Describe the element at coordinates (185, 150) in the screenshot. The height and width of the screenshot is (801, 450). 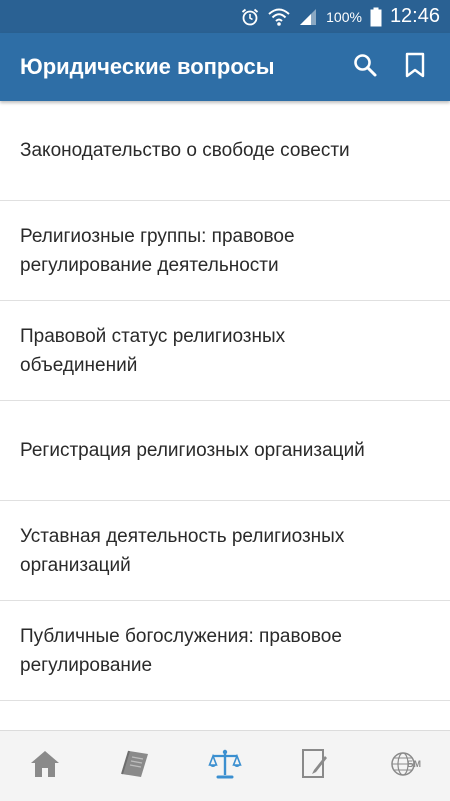
I see `list-item-label: Законодательство о свободе совести` at that location.